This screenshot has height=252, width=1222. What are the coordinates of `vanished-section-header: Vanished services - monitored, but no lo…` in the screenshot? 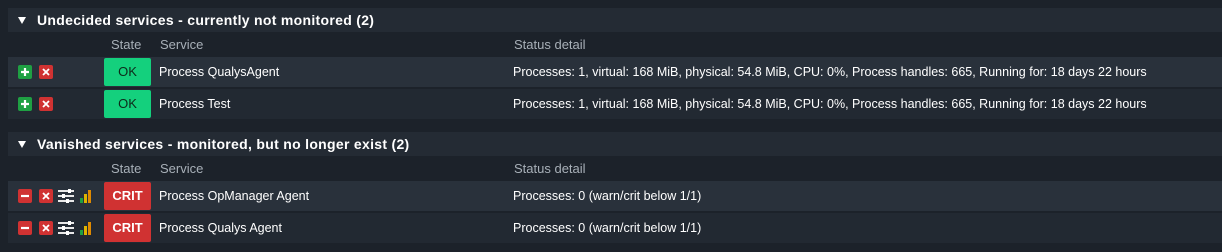 It's located at (615, 144).